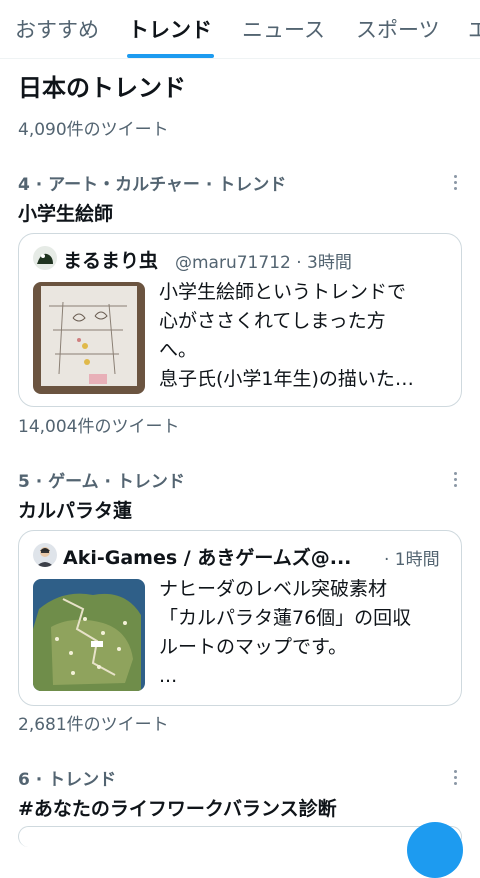 The width and height of the screenshot is (480, 878). Describe the element at coordinates (398, 29) in the screenshot. I see `tab-sports: スポーツ` at that location.